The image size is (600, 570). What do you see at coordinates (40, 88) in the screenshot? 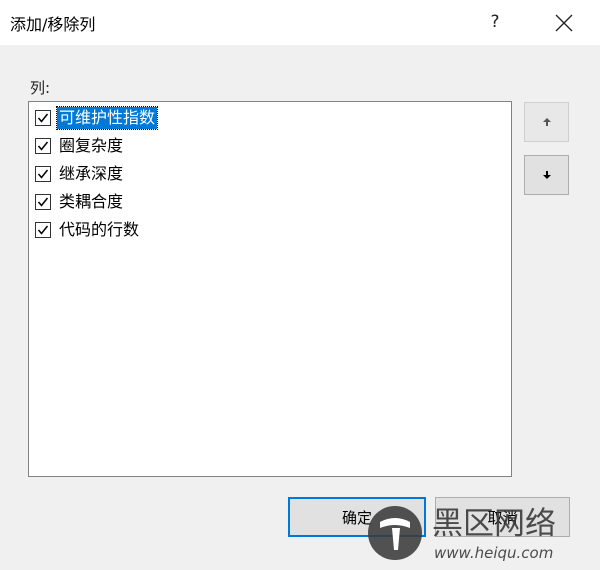
I see `columns-label: 列:` at bounding box center [40, 88].